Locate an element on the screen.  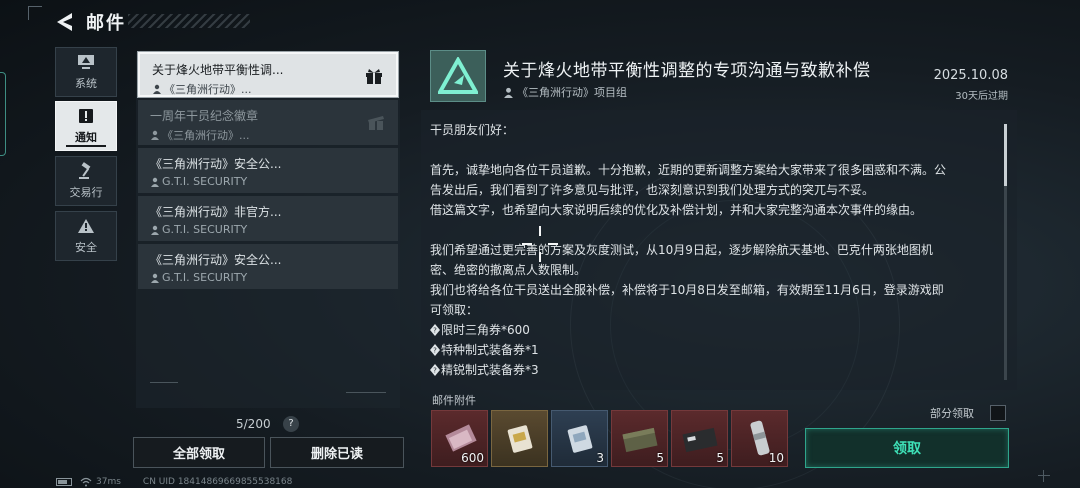
help-icon: ? is located at coordinates (291, 424).